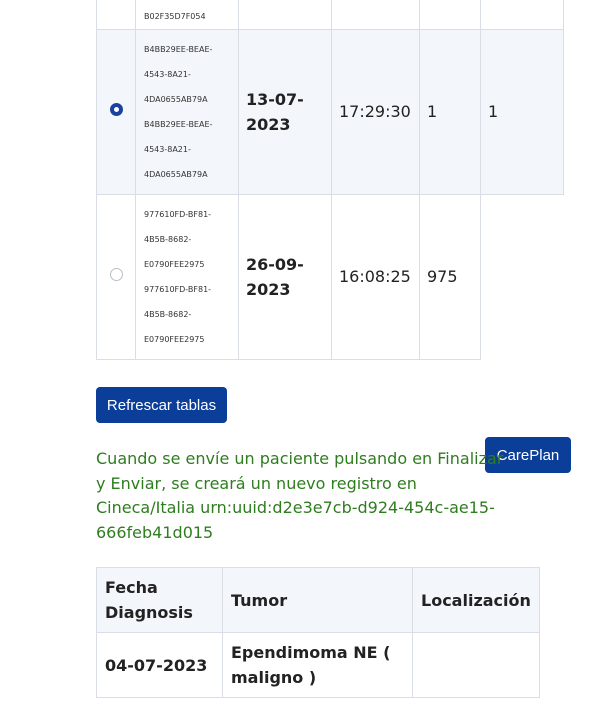  Describe the element at coordinates (285, 15) in the screenshot. I see `date-cell` at that location.